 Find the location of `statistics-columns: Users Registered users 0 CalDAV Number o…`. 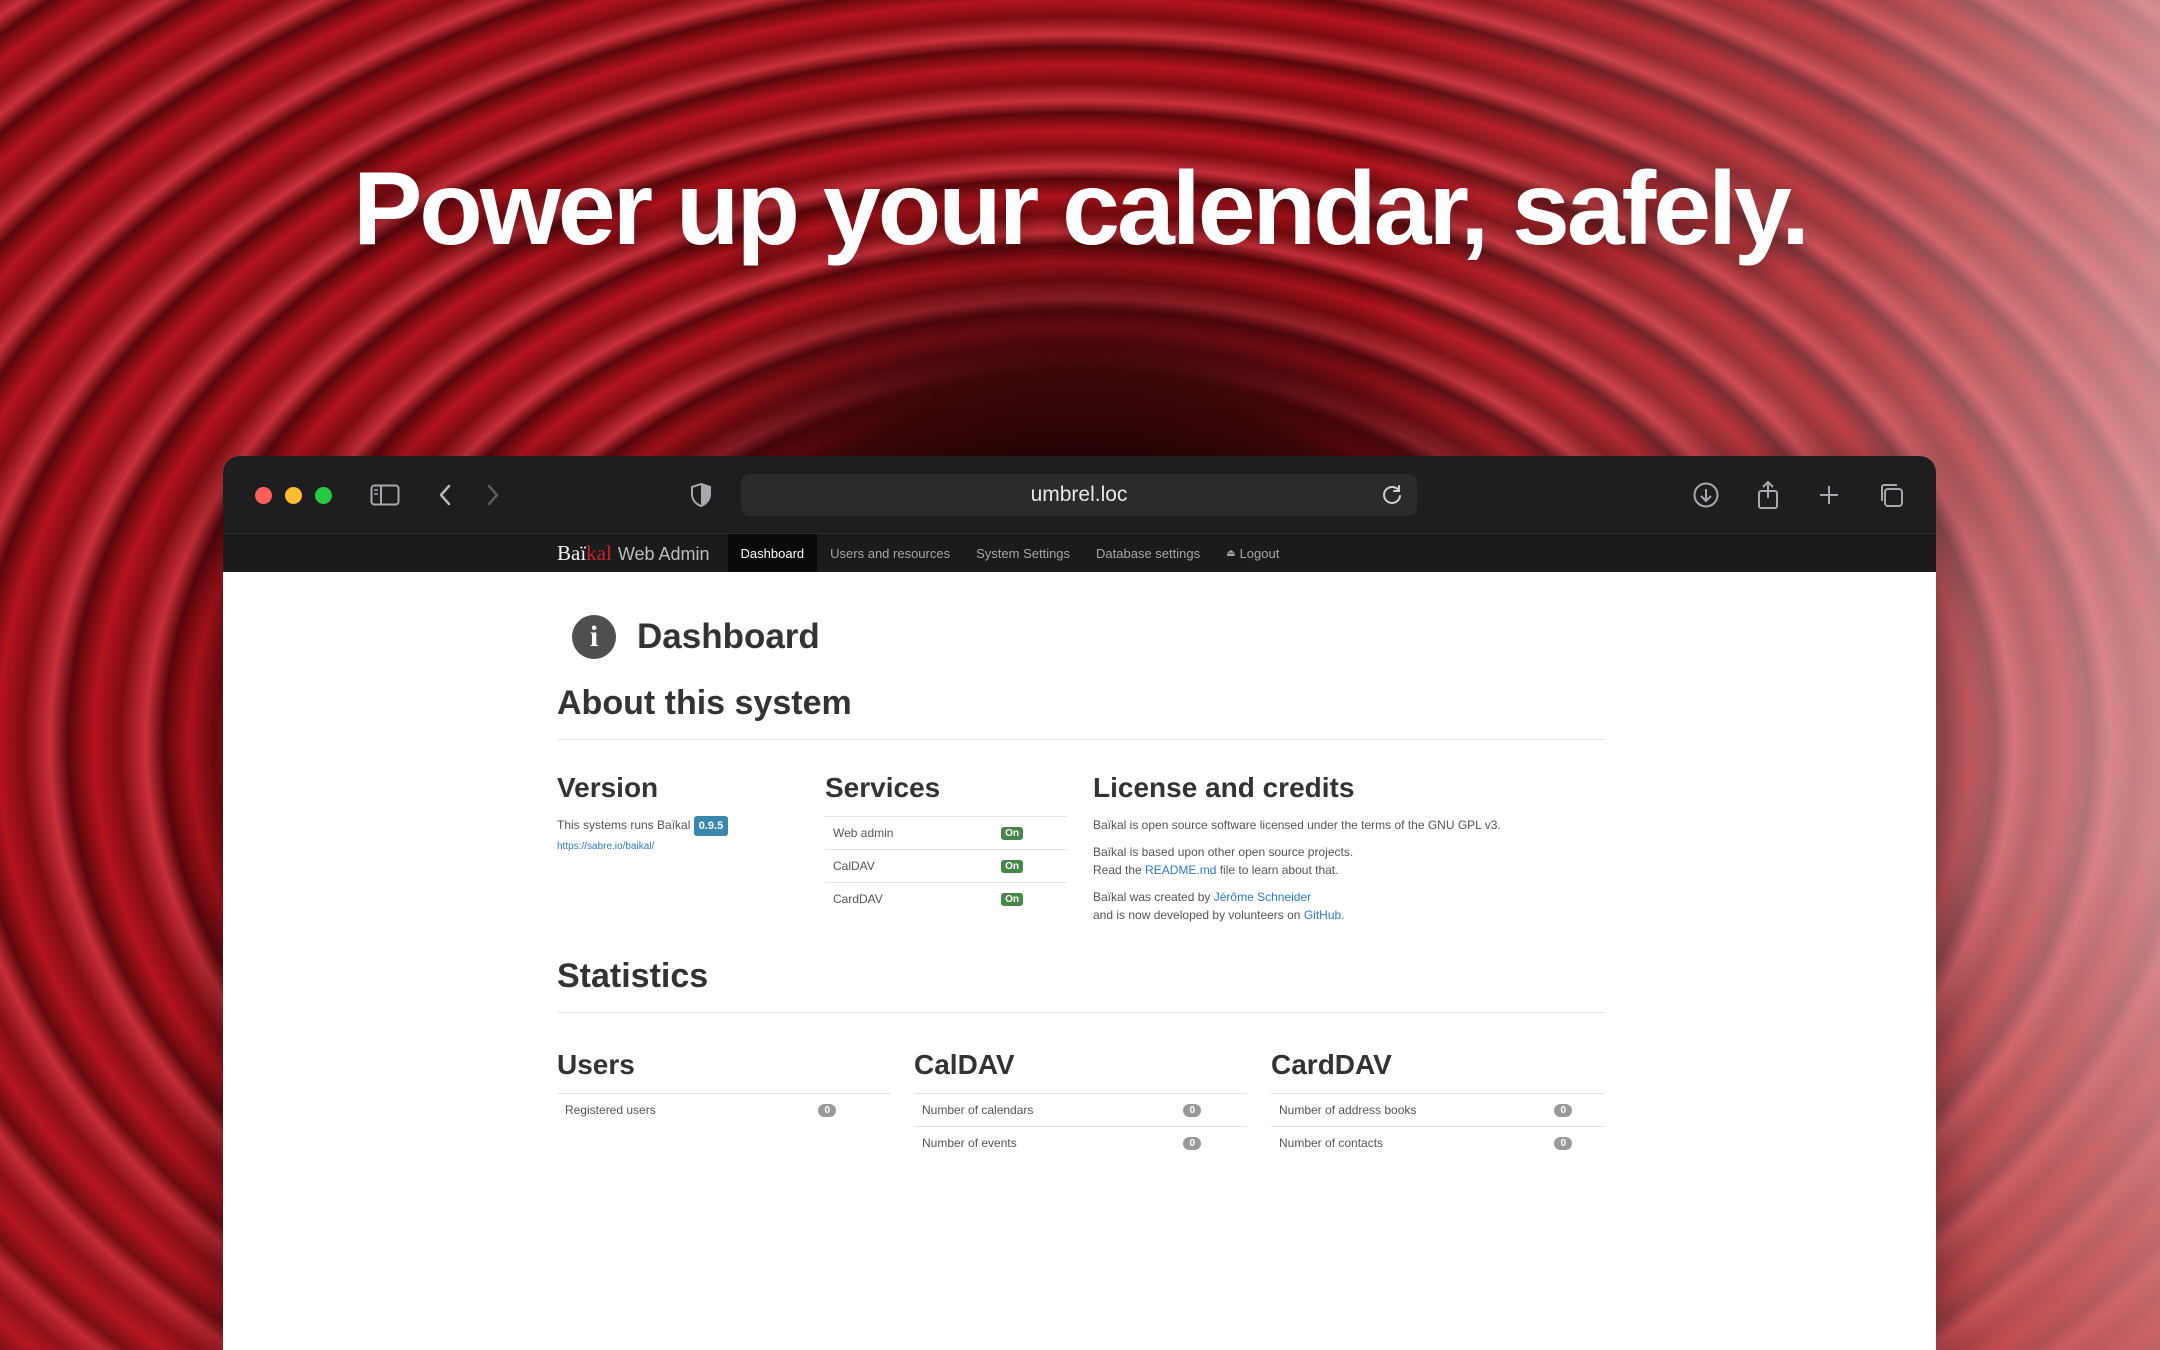

statistics-columns: Users Registered users 0 CalDAV Number o… is located at coordinates (1081, 1104).